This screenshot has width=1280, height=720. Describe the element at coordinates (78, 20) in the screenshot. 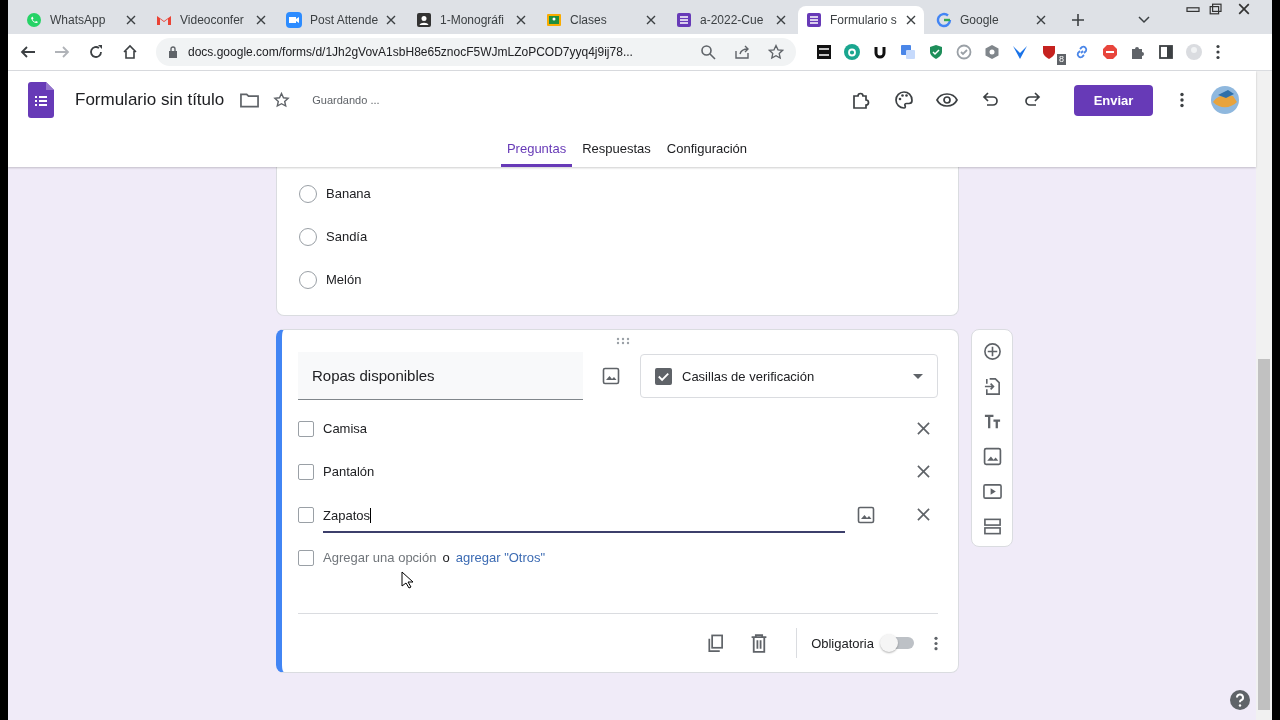

I see `tab-title: WhatsApp` at that location.